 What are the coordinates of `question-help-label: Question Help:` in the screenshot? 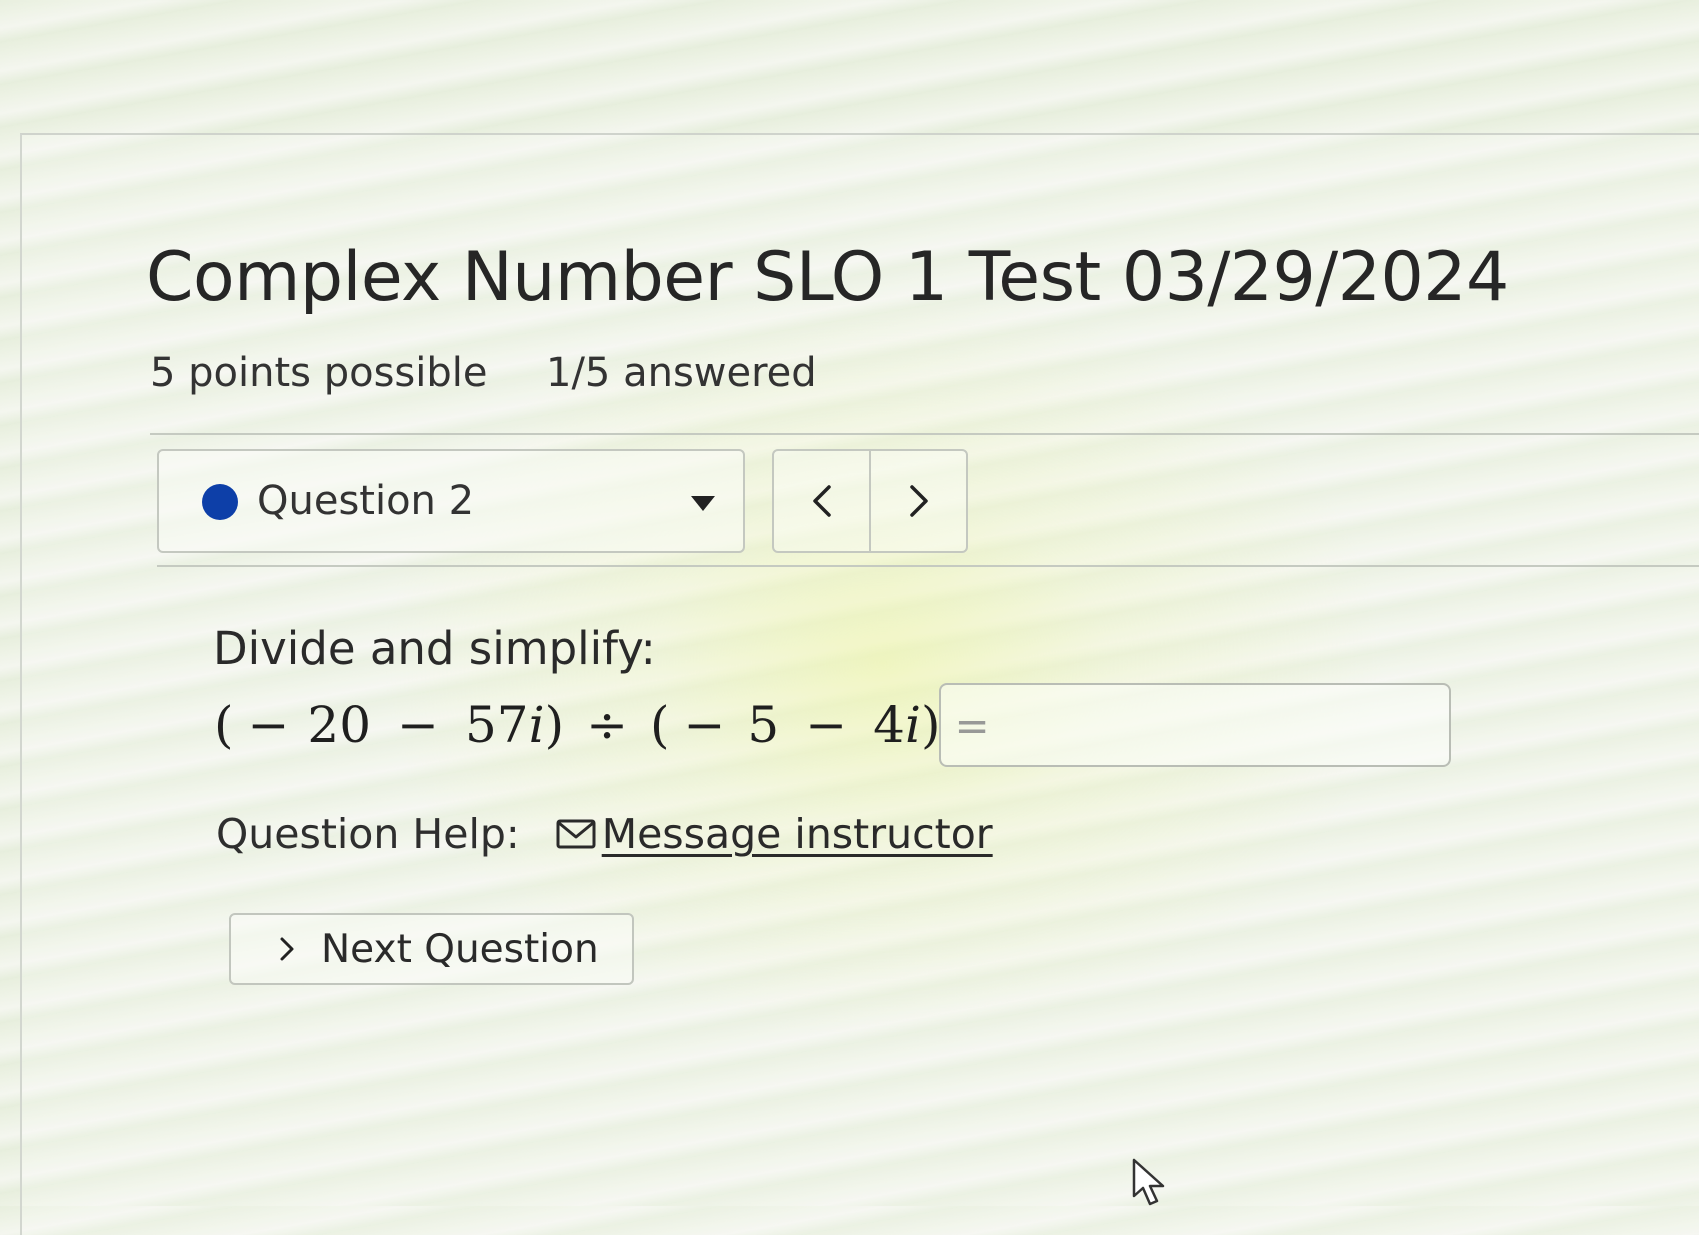 It's located at (368, 834).